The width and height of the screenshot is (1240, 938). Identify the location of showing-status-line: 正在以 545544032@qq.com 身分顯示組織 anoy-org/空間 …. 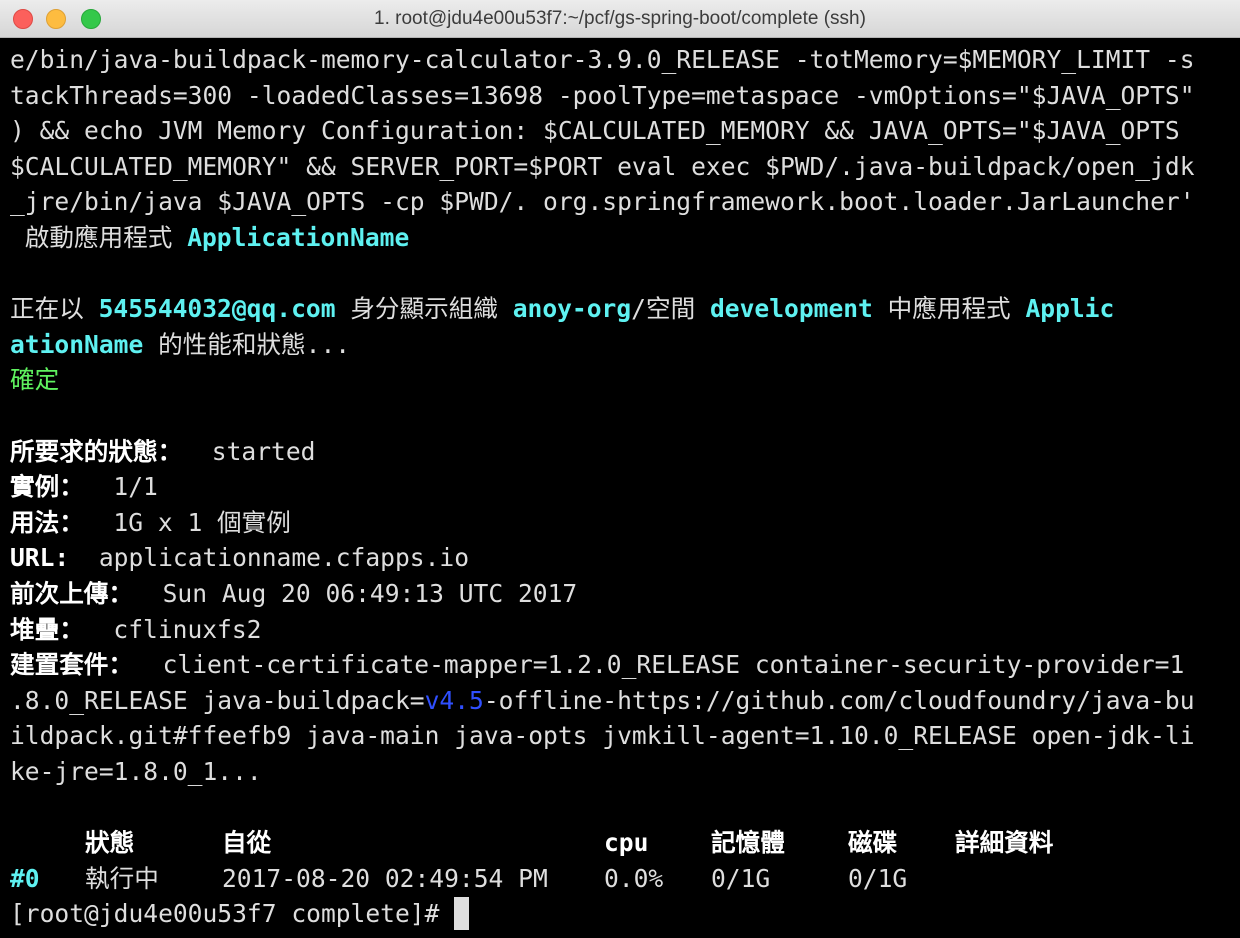
(622, 309).